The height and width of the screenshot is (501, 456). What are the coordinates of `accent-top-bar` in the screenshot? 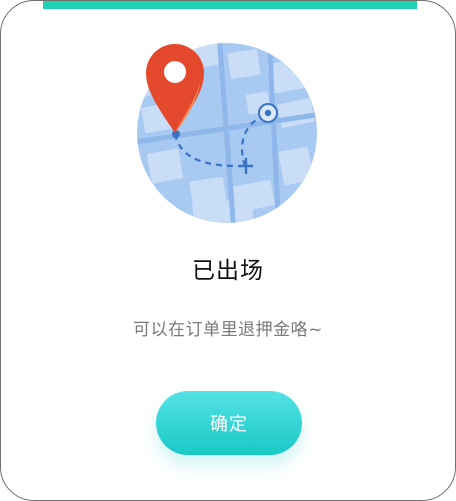 It's located at (230, 5).